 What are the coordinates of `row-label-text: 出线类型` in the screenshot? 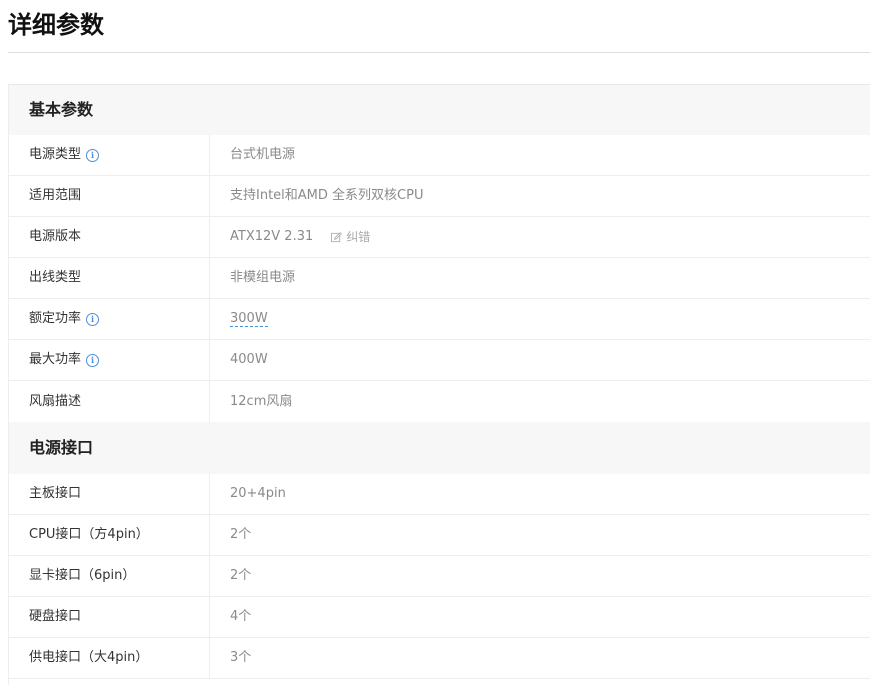 It's located at (55, 277).